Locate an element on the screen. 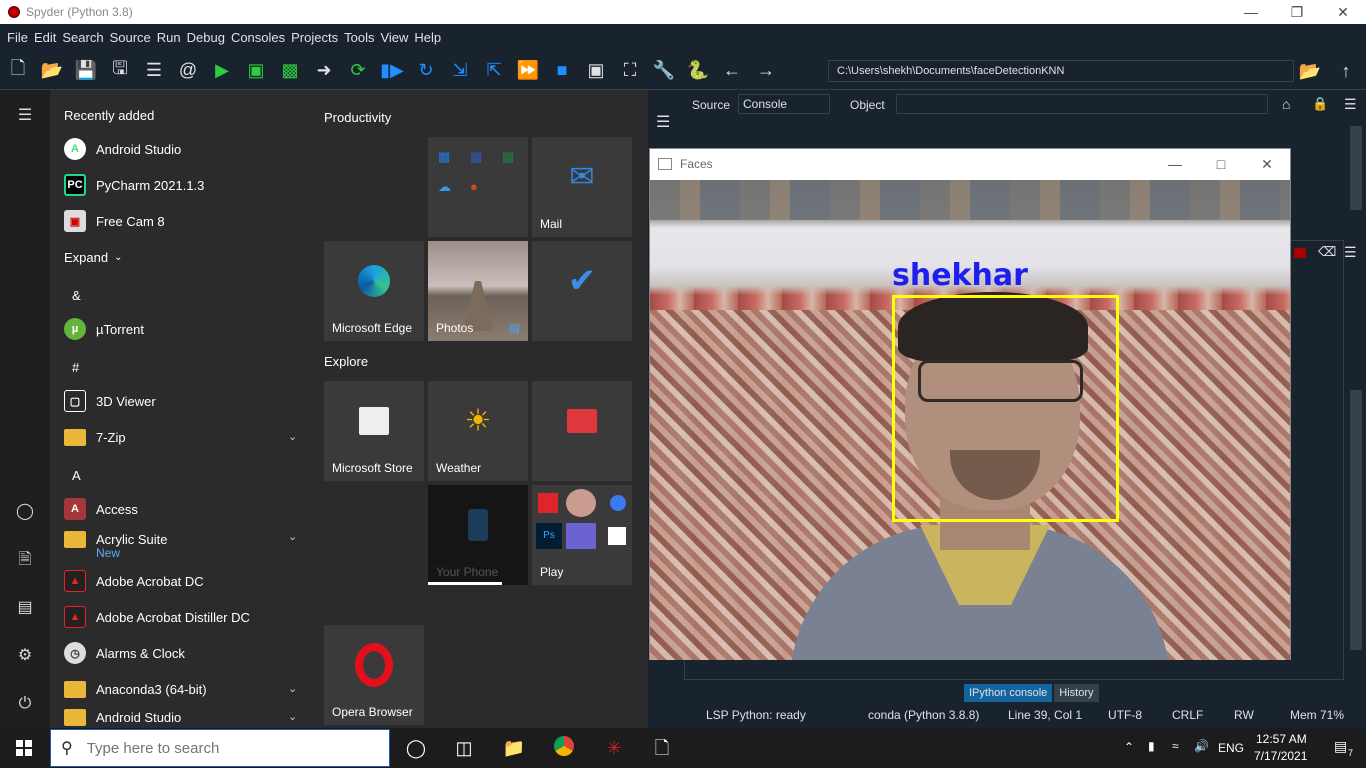 The image size is (1366, 768). app-adobe-acrobat: ▲ Adobe Acrobat DC is located at coordinates (134, 581).